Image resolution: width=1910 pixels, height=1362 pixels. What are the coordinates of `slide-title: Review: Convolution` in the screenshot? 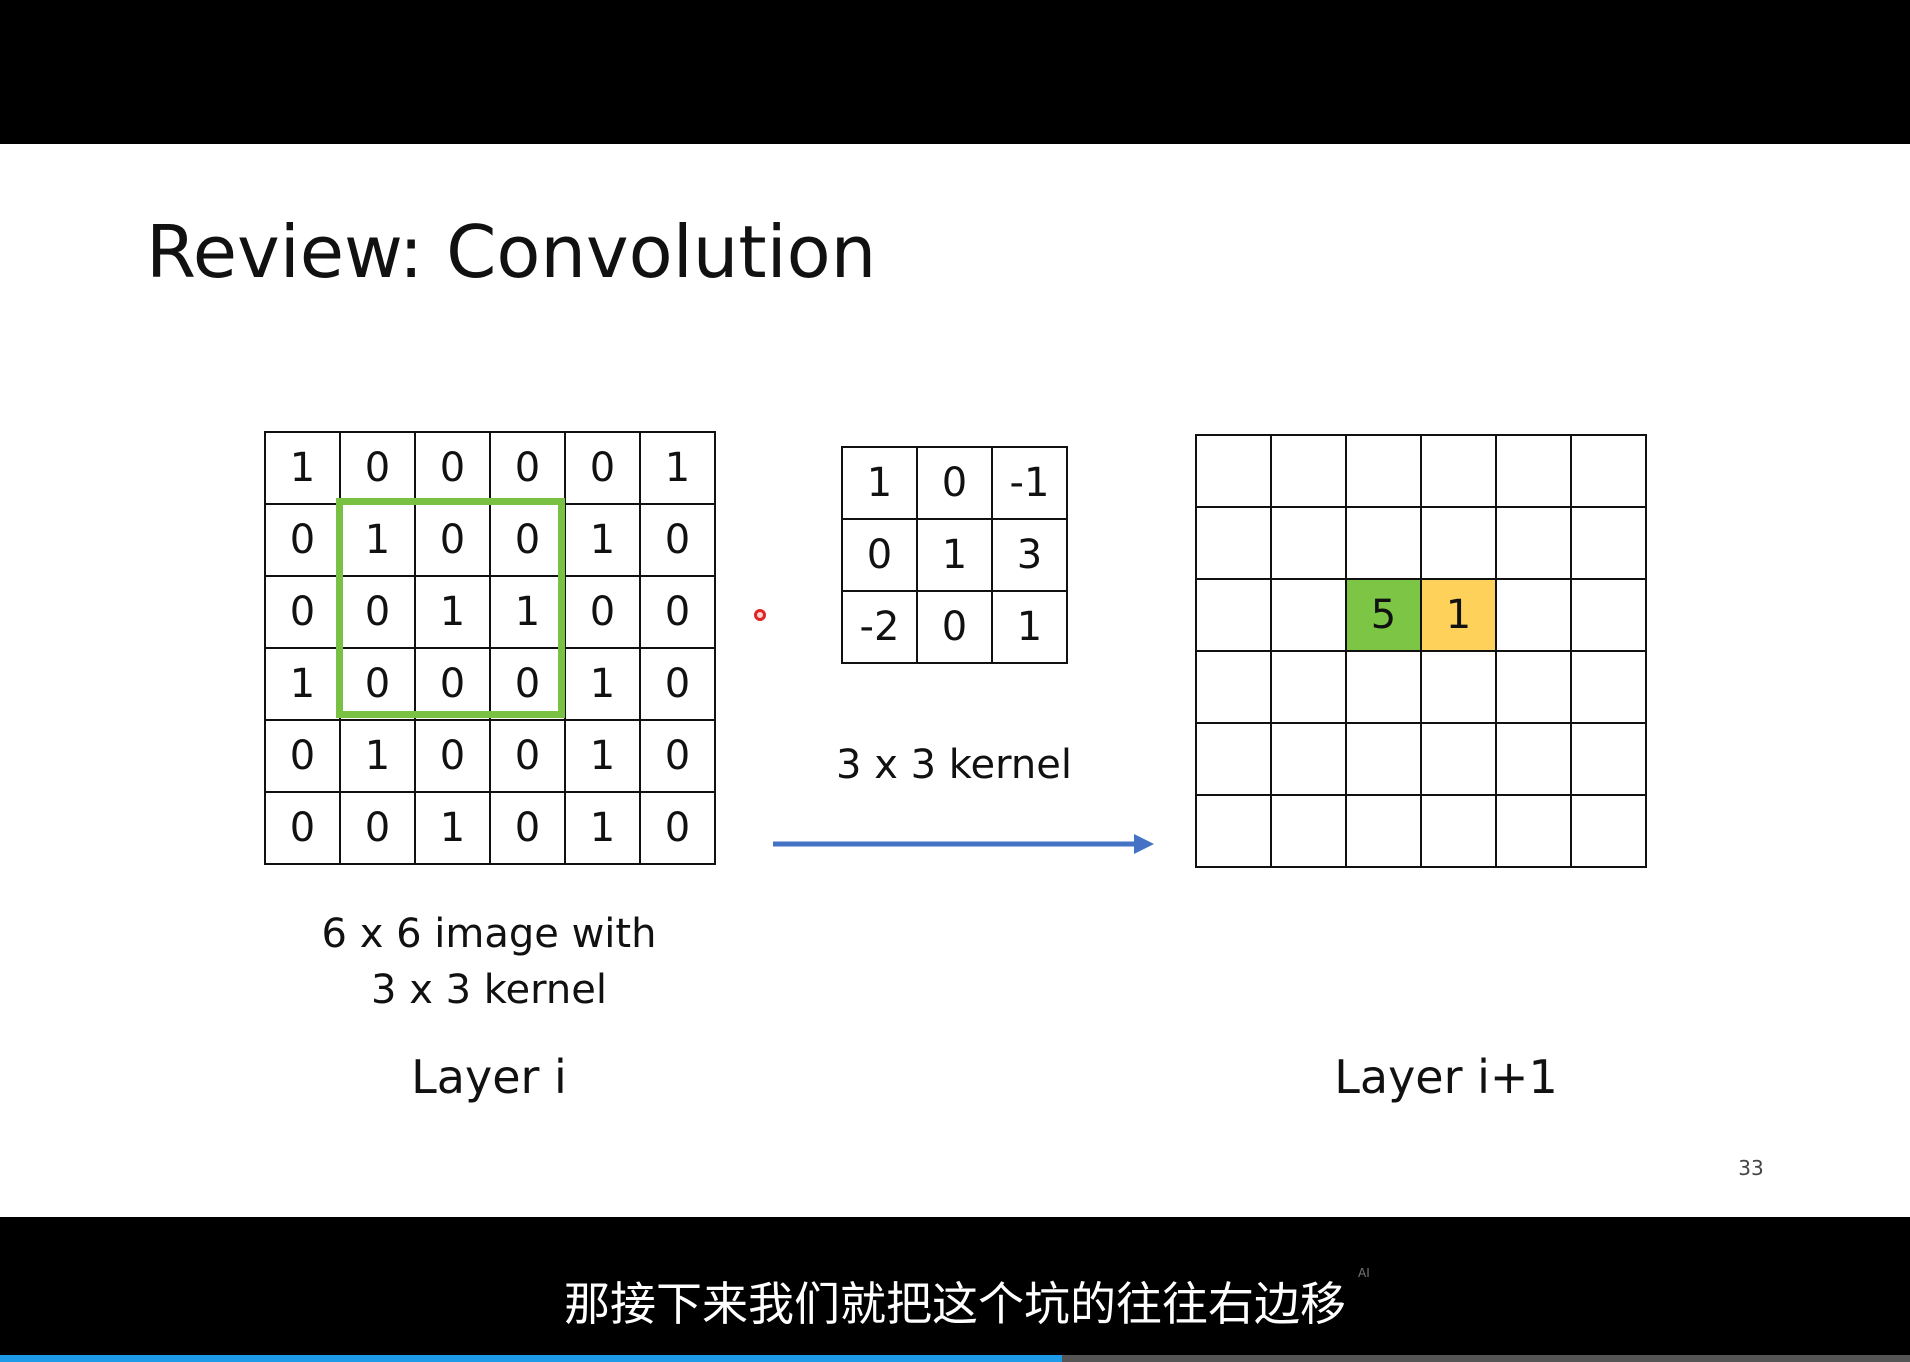 It's located at (511, 252).